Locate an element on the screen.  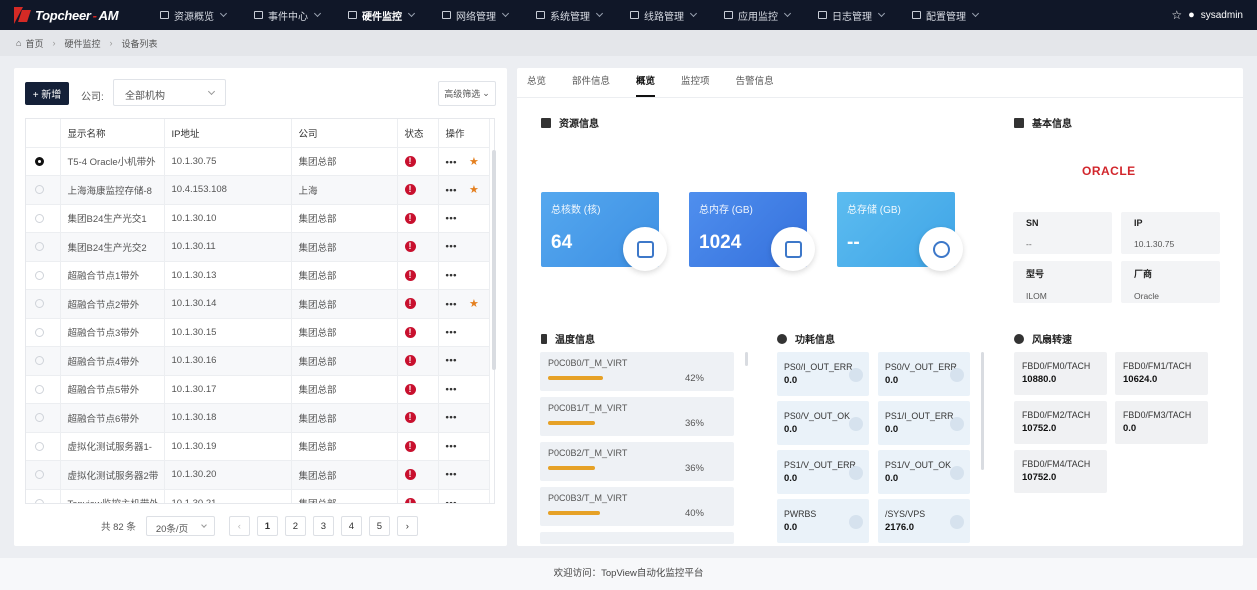
brand-logo: Topcheer - AM is located at coordinates (66, 15).